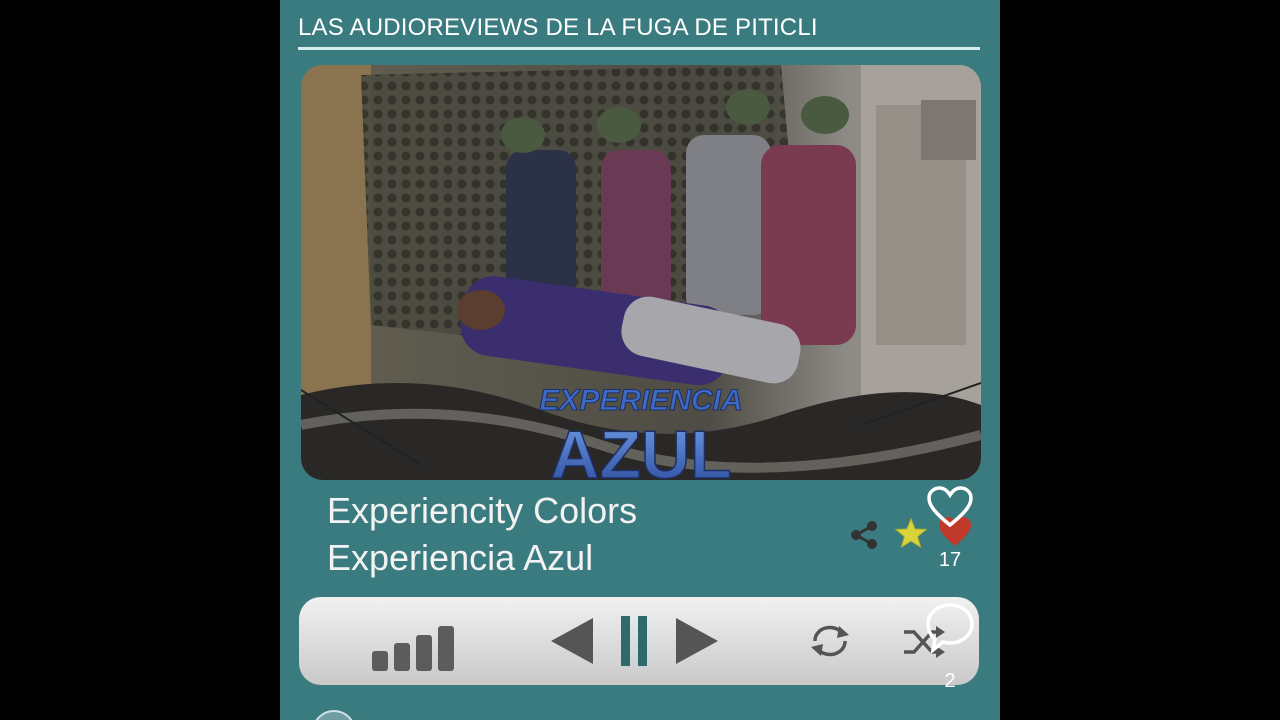  I want to click on cover-logo-line1: EXPERIENCIA, so click(640, 400).